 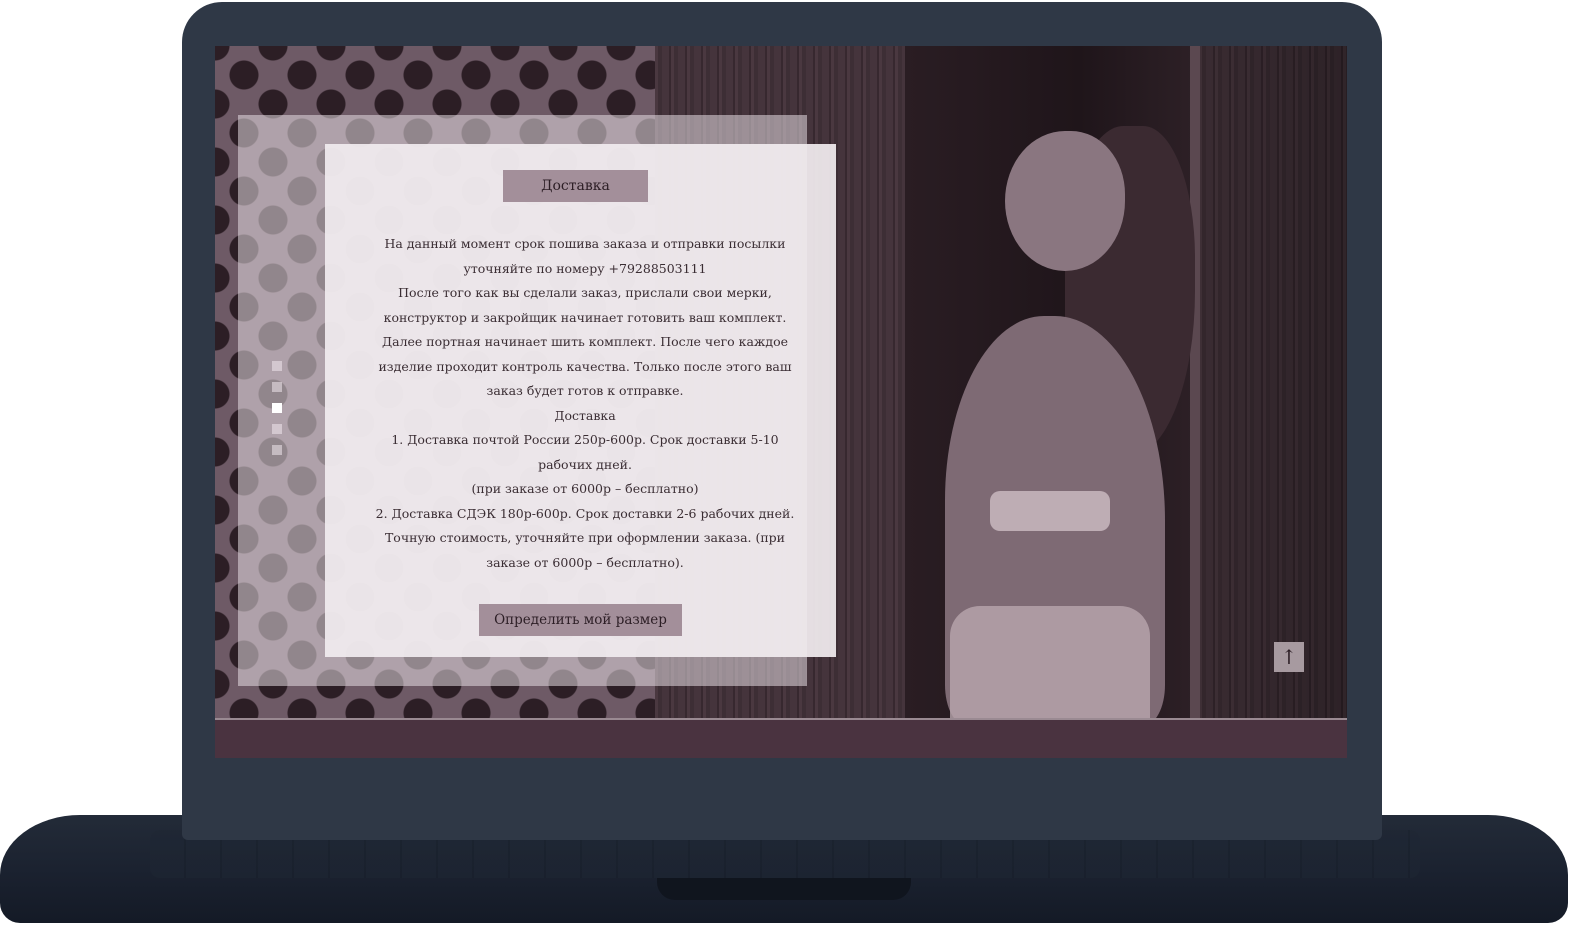 I want to click on scroll-to-top-button: ↑, so click(x=1289, y=657).